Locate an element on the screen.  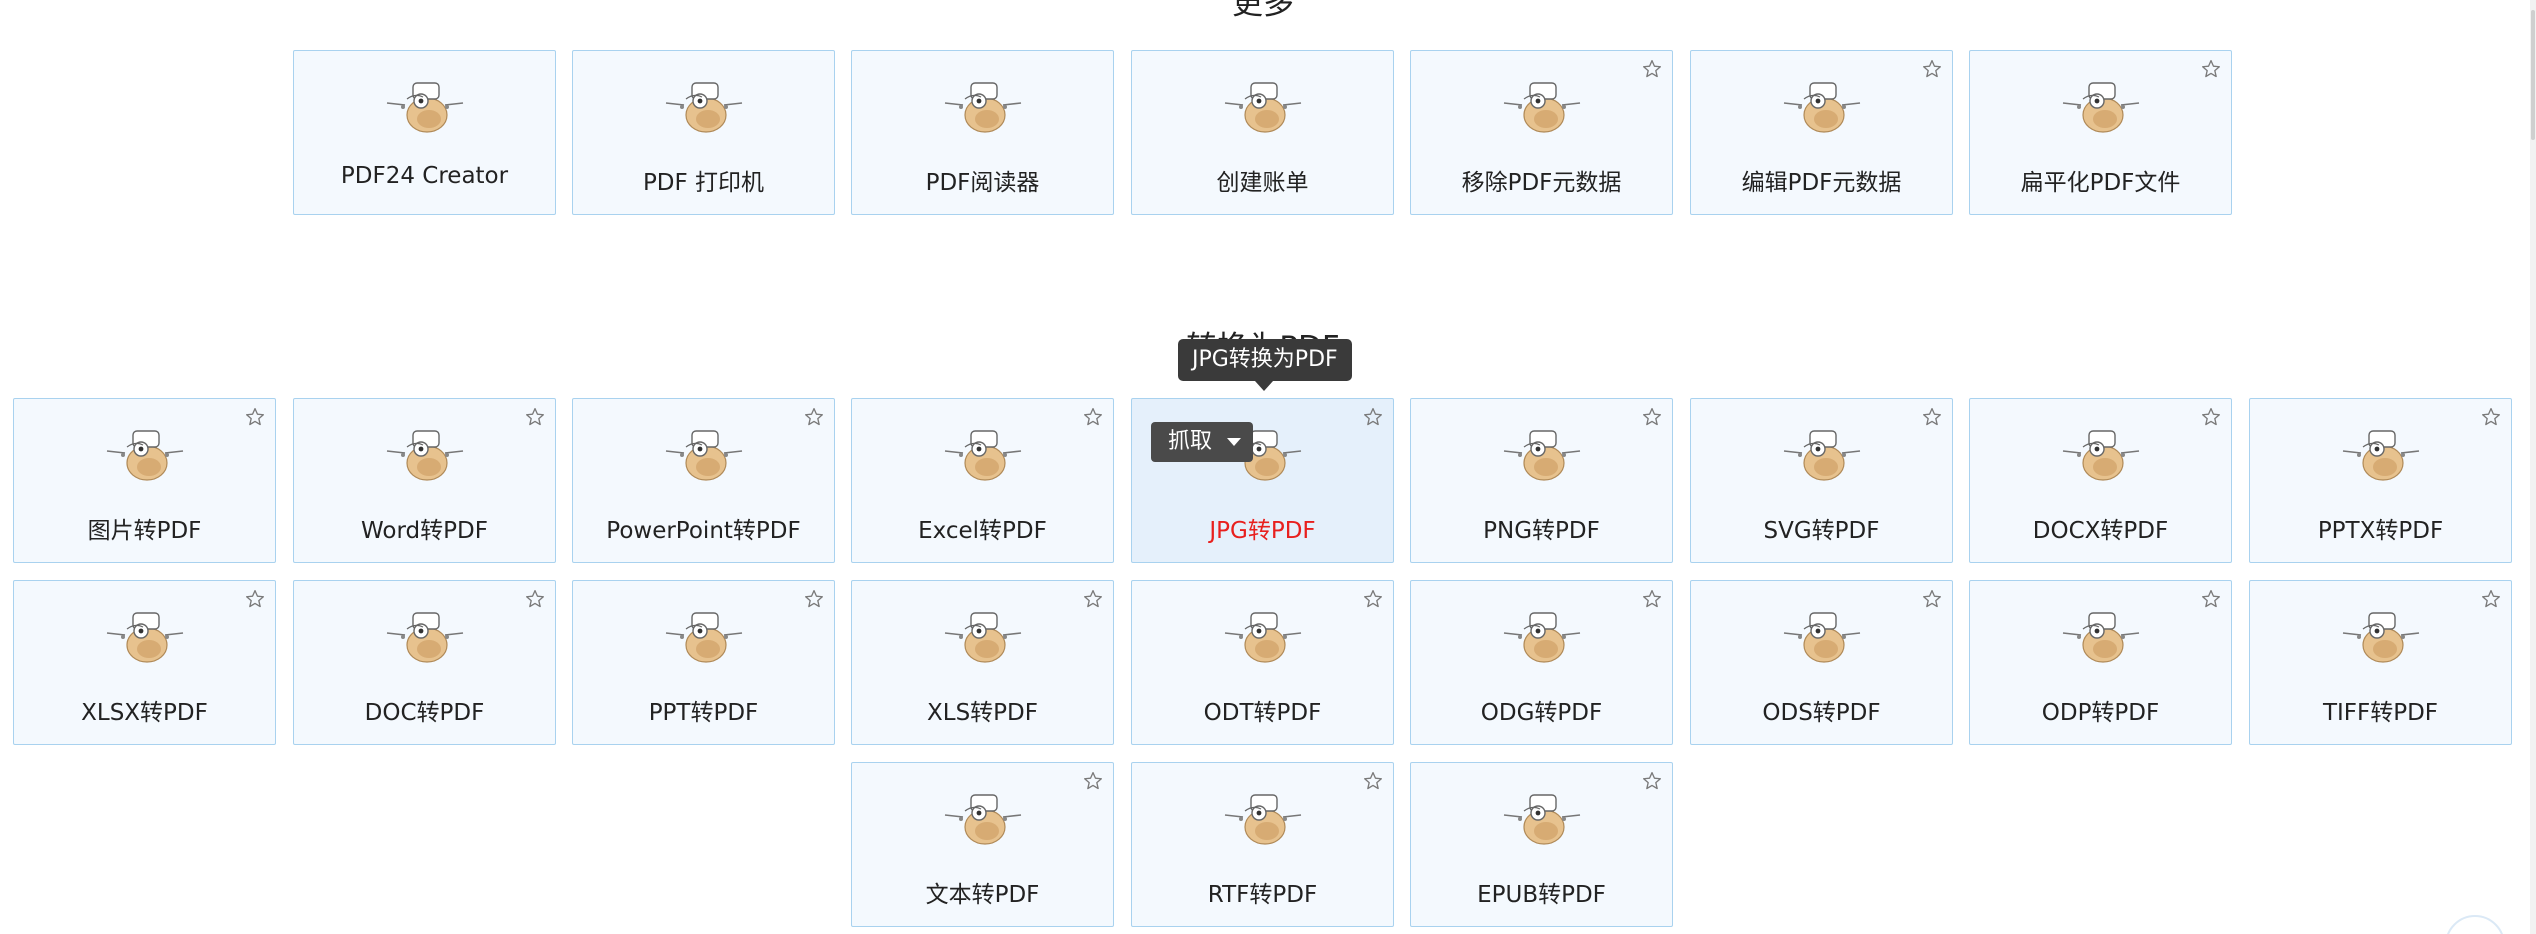
tool-tile-label: XLS转PDF is located at coordinates (982, 713).